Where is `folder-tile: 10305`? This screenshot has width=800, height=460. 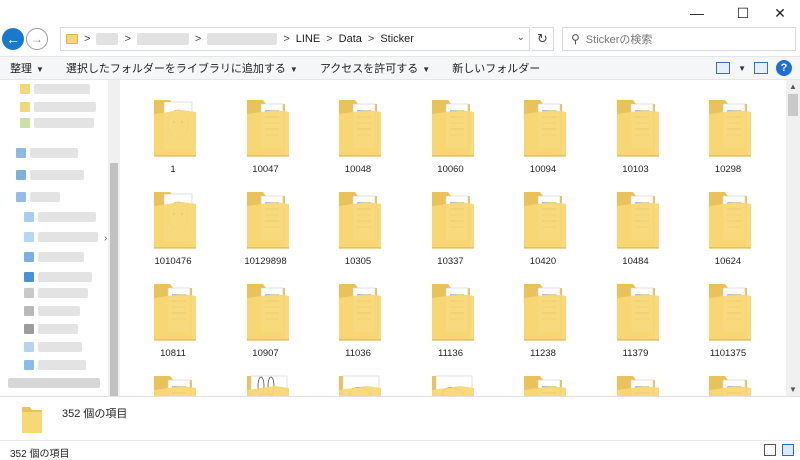
folder-tile: 10305 is located at coordinates (358, 222).